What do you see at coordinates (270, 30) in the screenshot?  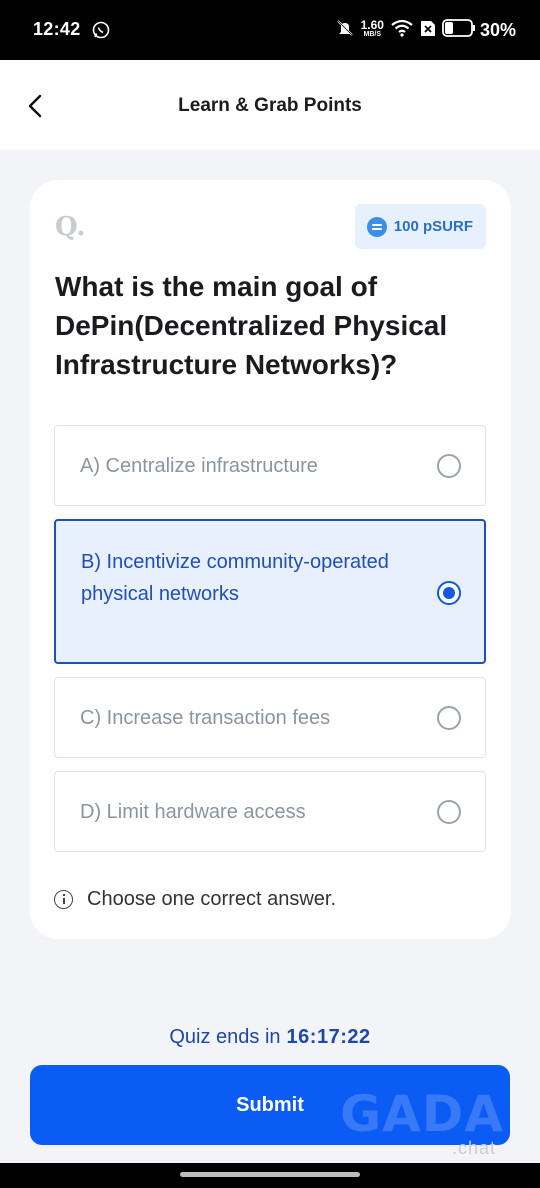 I see `status-bar: 12:42 1.60 MB/S 30%` at bounding box center [270, 30].